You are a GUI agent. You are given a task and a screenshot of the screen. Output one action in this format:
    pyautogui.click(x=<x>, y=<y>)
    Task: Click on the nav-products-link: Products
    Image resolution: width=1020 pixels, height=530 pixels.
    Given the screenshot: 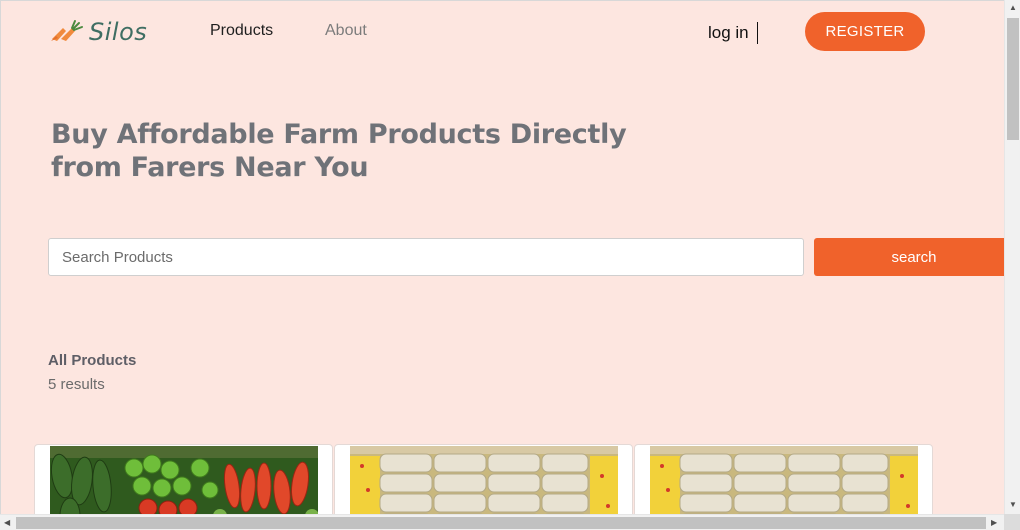 What is the action you would take?
    pyautogui.click(x=241, y=31)
    